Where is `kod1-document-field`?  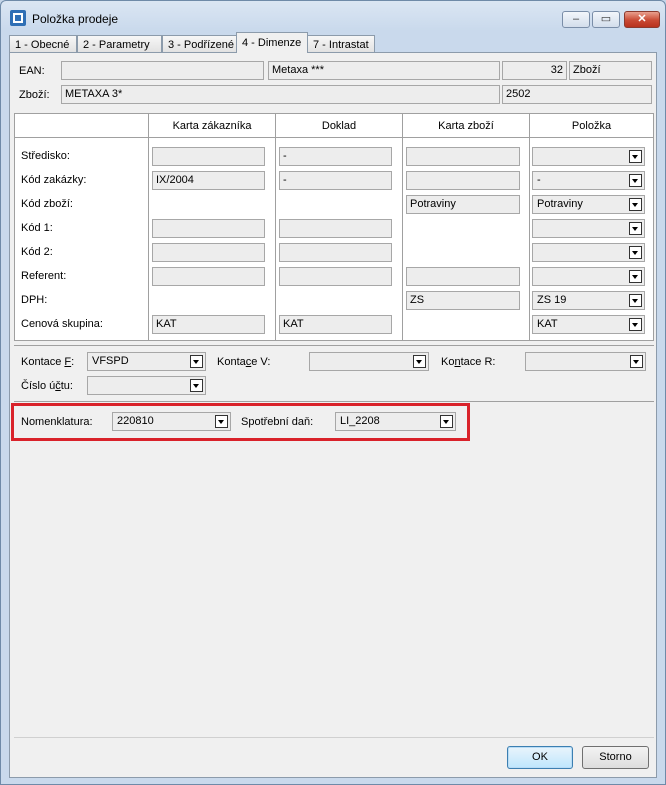
kod1-document-field is located at coordinates (335, 228).